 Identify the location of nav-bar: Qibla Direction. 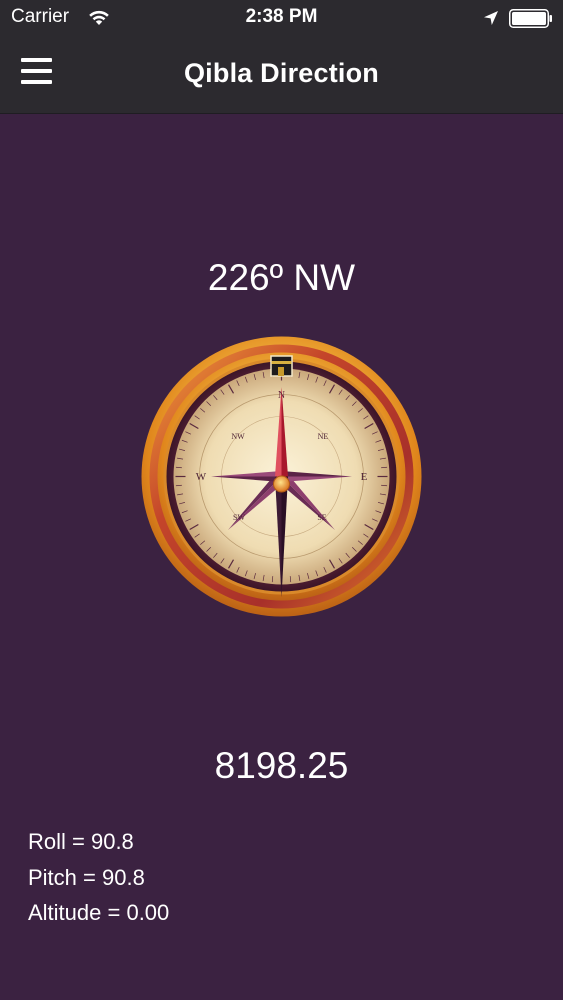
(281, 74).